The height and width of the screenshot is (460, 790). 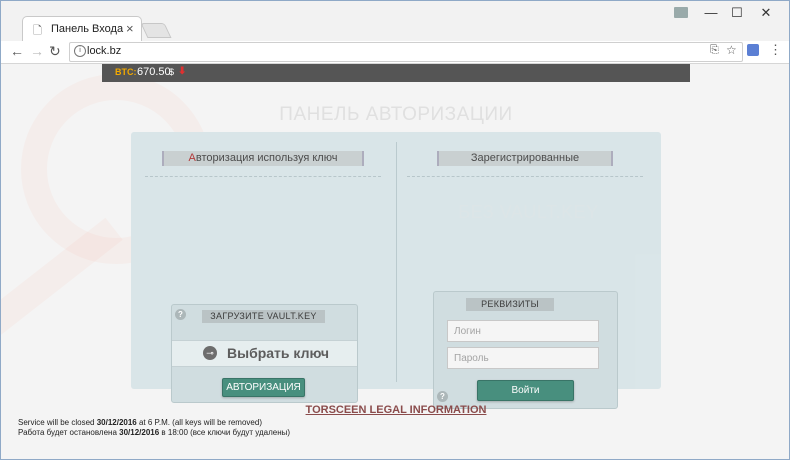 I want to click on back-arrow-icon: ←, so click(x=17, y=51).